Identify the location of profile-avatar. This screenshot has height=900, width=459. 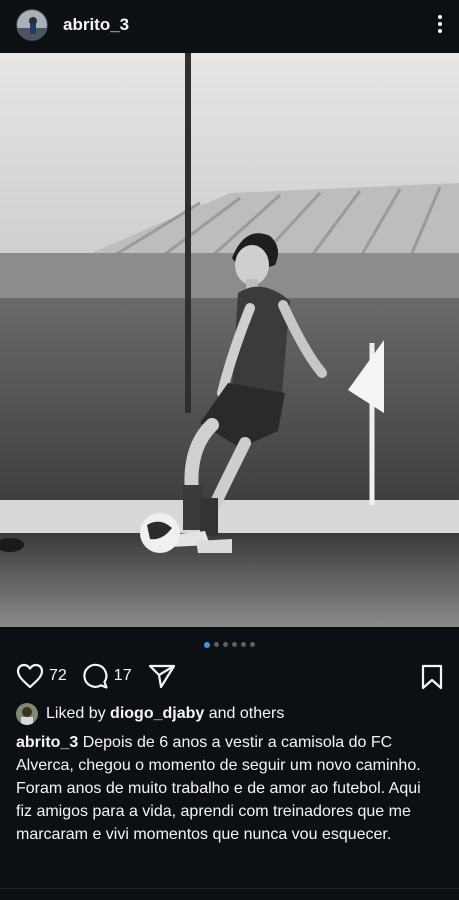
(32, 25).